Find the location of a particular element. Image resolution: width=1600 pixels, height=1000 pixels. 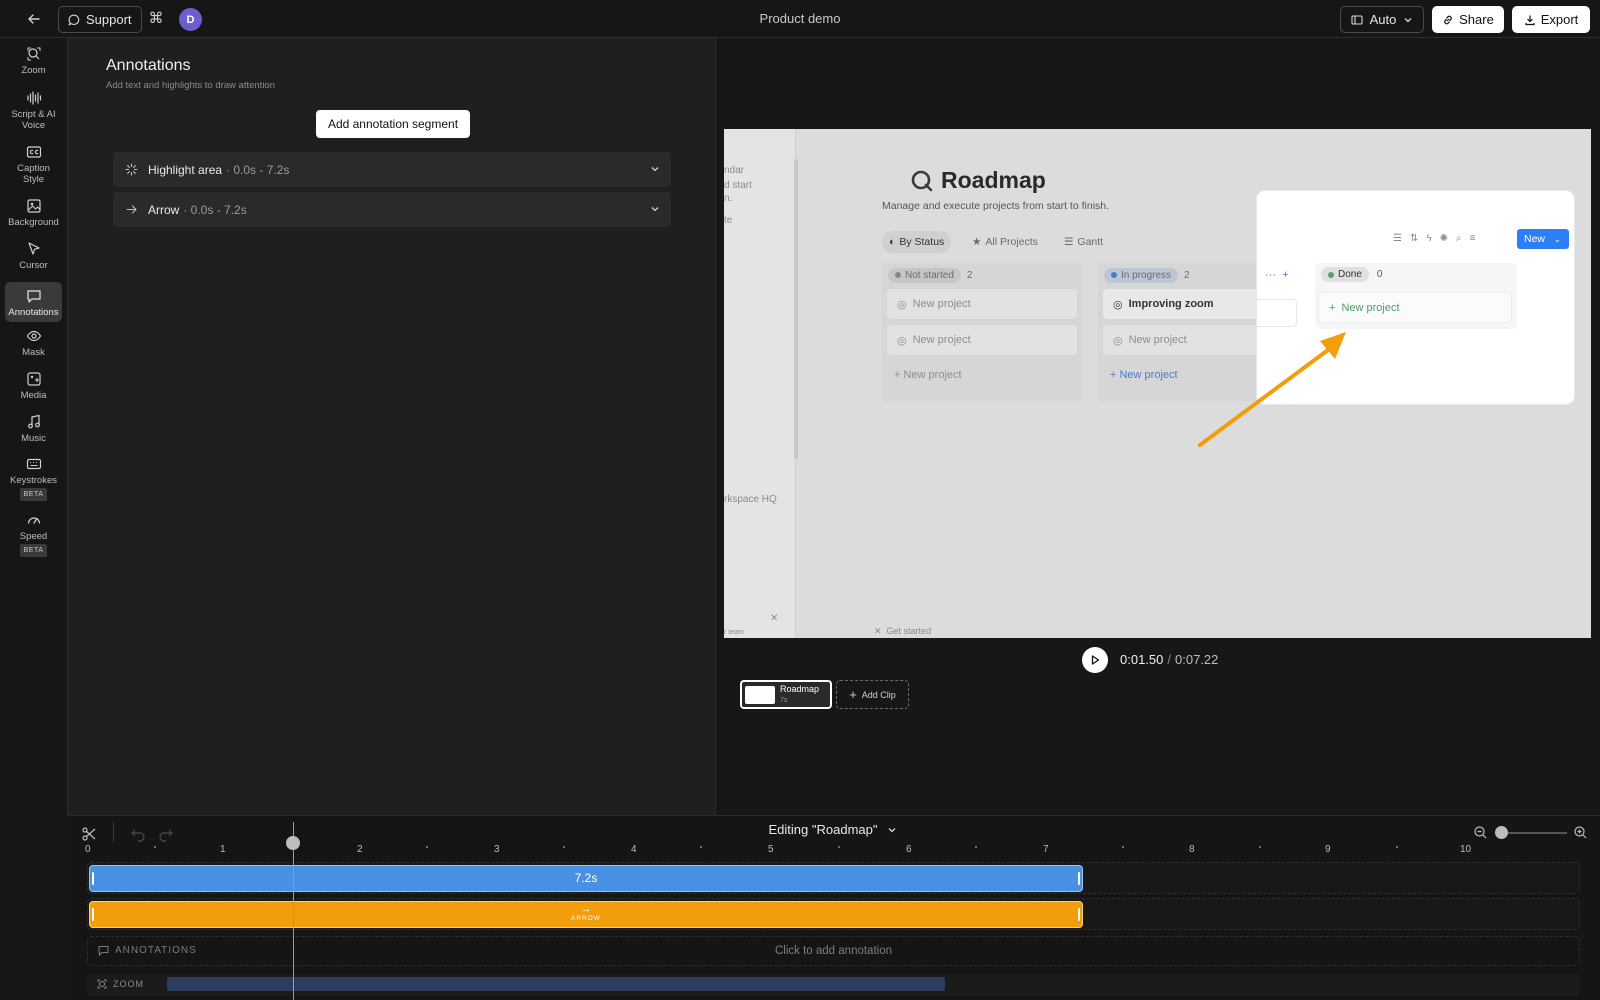

arrow-right-icon: → is located at coordinates (586, 909).